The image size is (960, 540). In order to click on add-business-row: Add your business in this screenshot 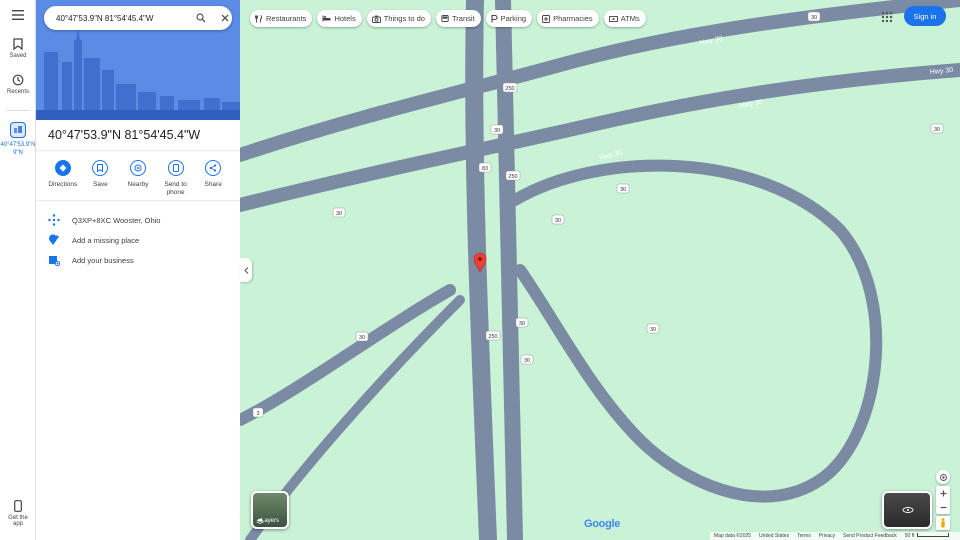, I will do `click(91, 260)`.